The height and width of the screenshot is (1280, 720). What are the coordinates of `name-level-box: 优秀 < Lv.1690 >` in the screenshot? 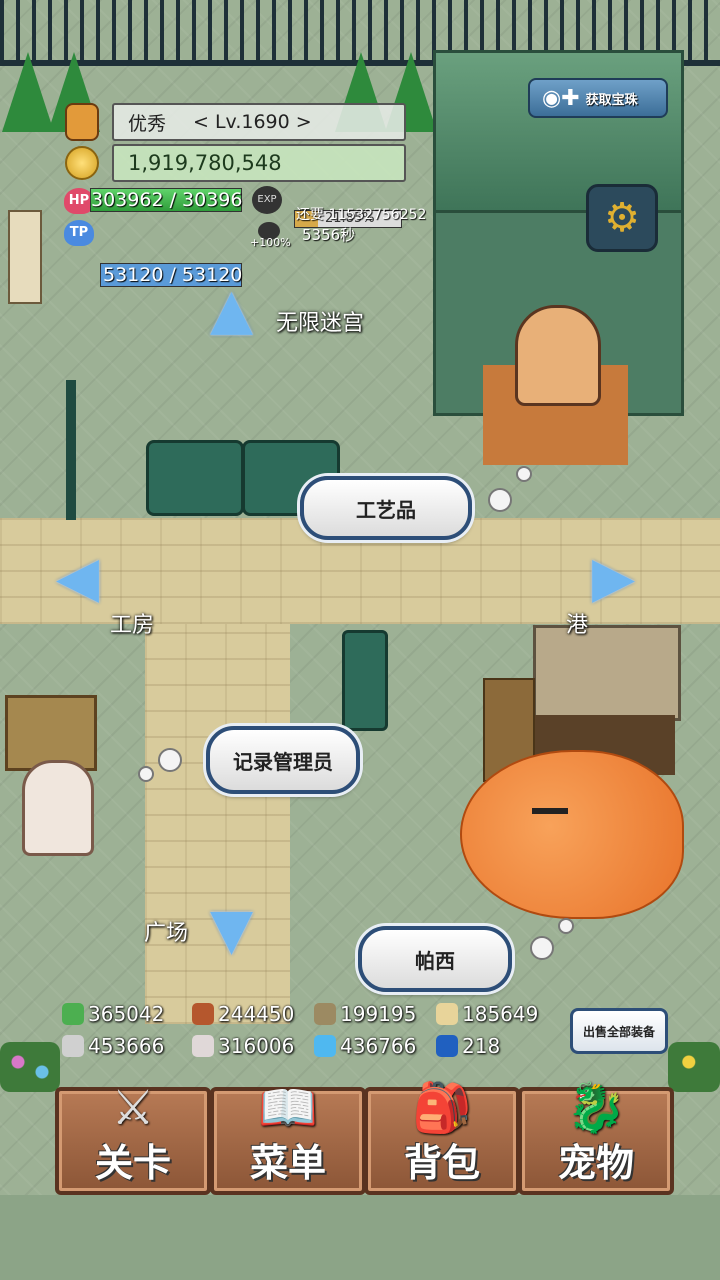 It's located at (259, 122).